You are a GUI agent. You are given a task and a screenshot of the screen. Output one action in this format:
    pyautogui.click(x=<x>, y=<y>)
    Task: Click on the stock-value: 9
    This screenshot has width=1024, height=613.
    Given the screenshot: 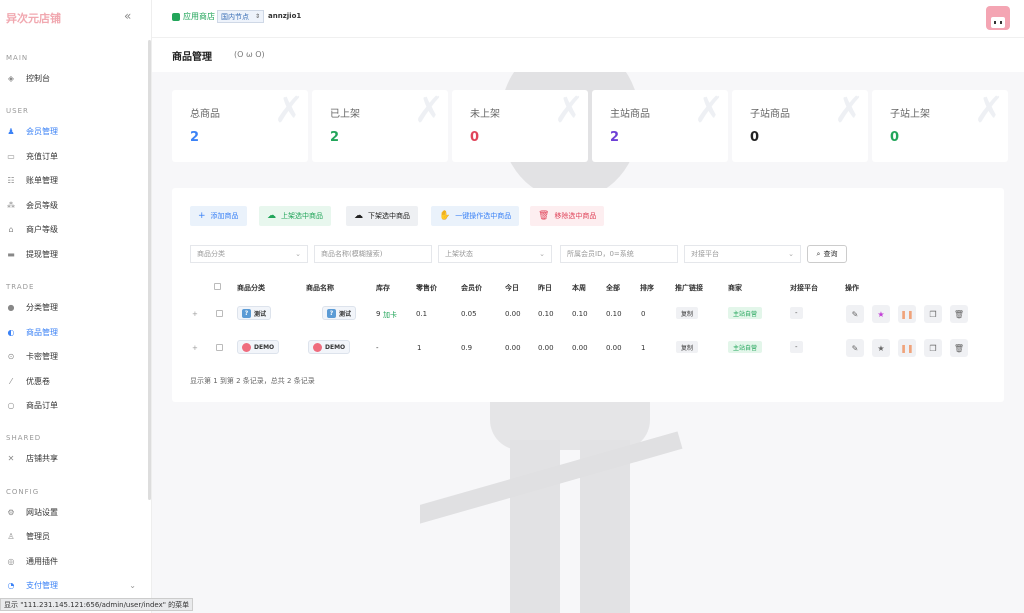 What is the action you would take?
    pyautogui.click(x=378, y=314)
    